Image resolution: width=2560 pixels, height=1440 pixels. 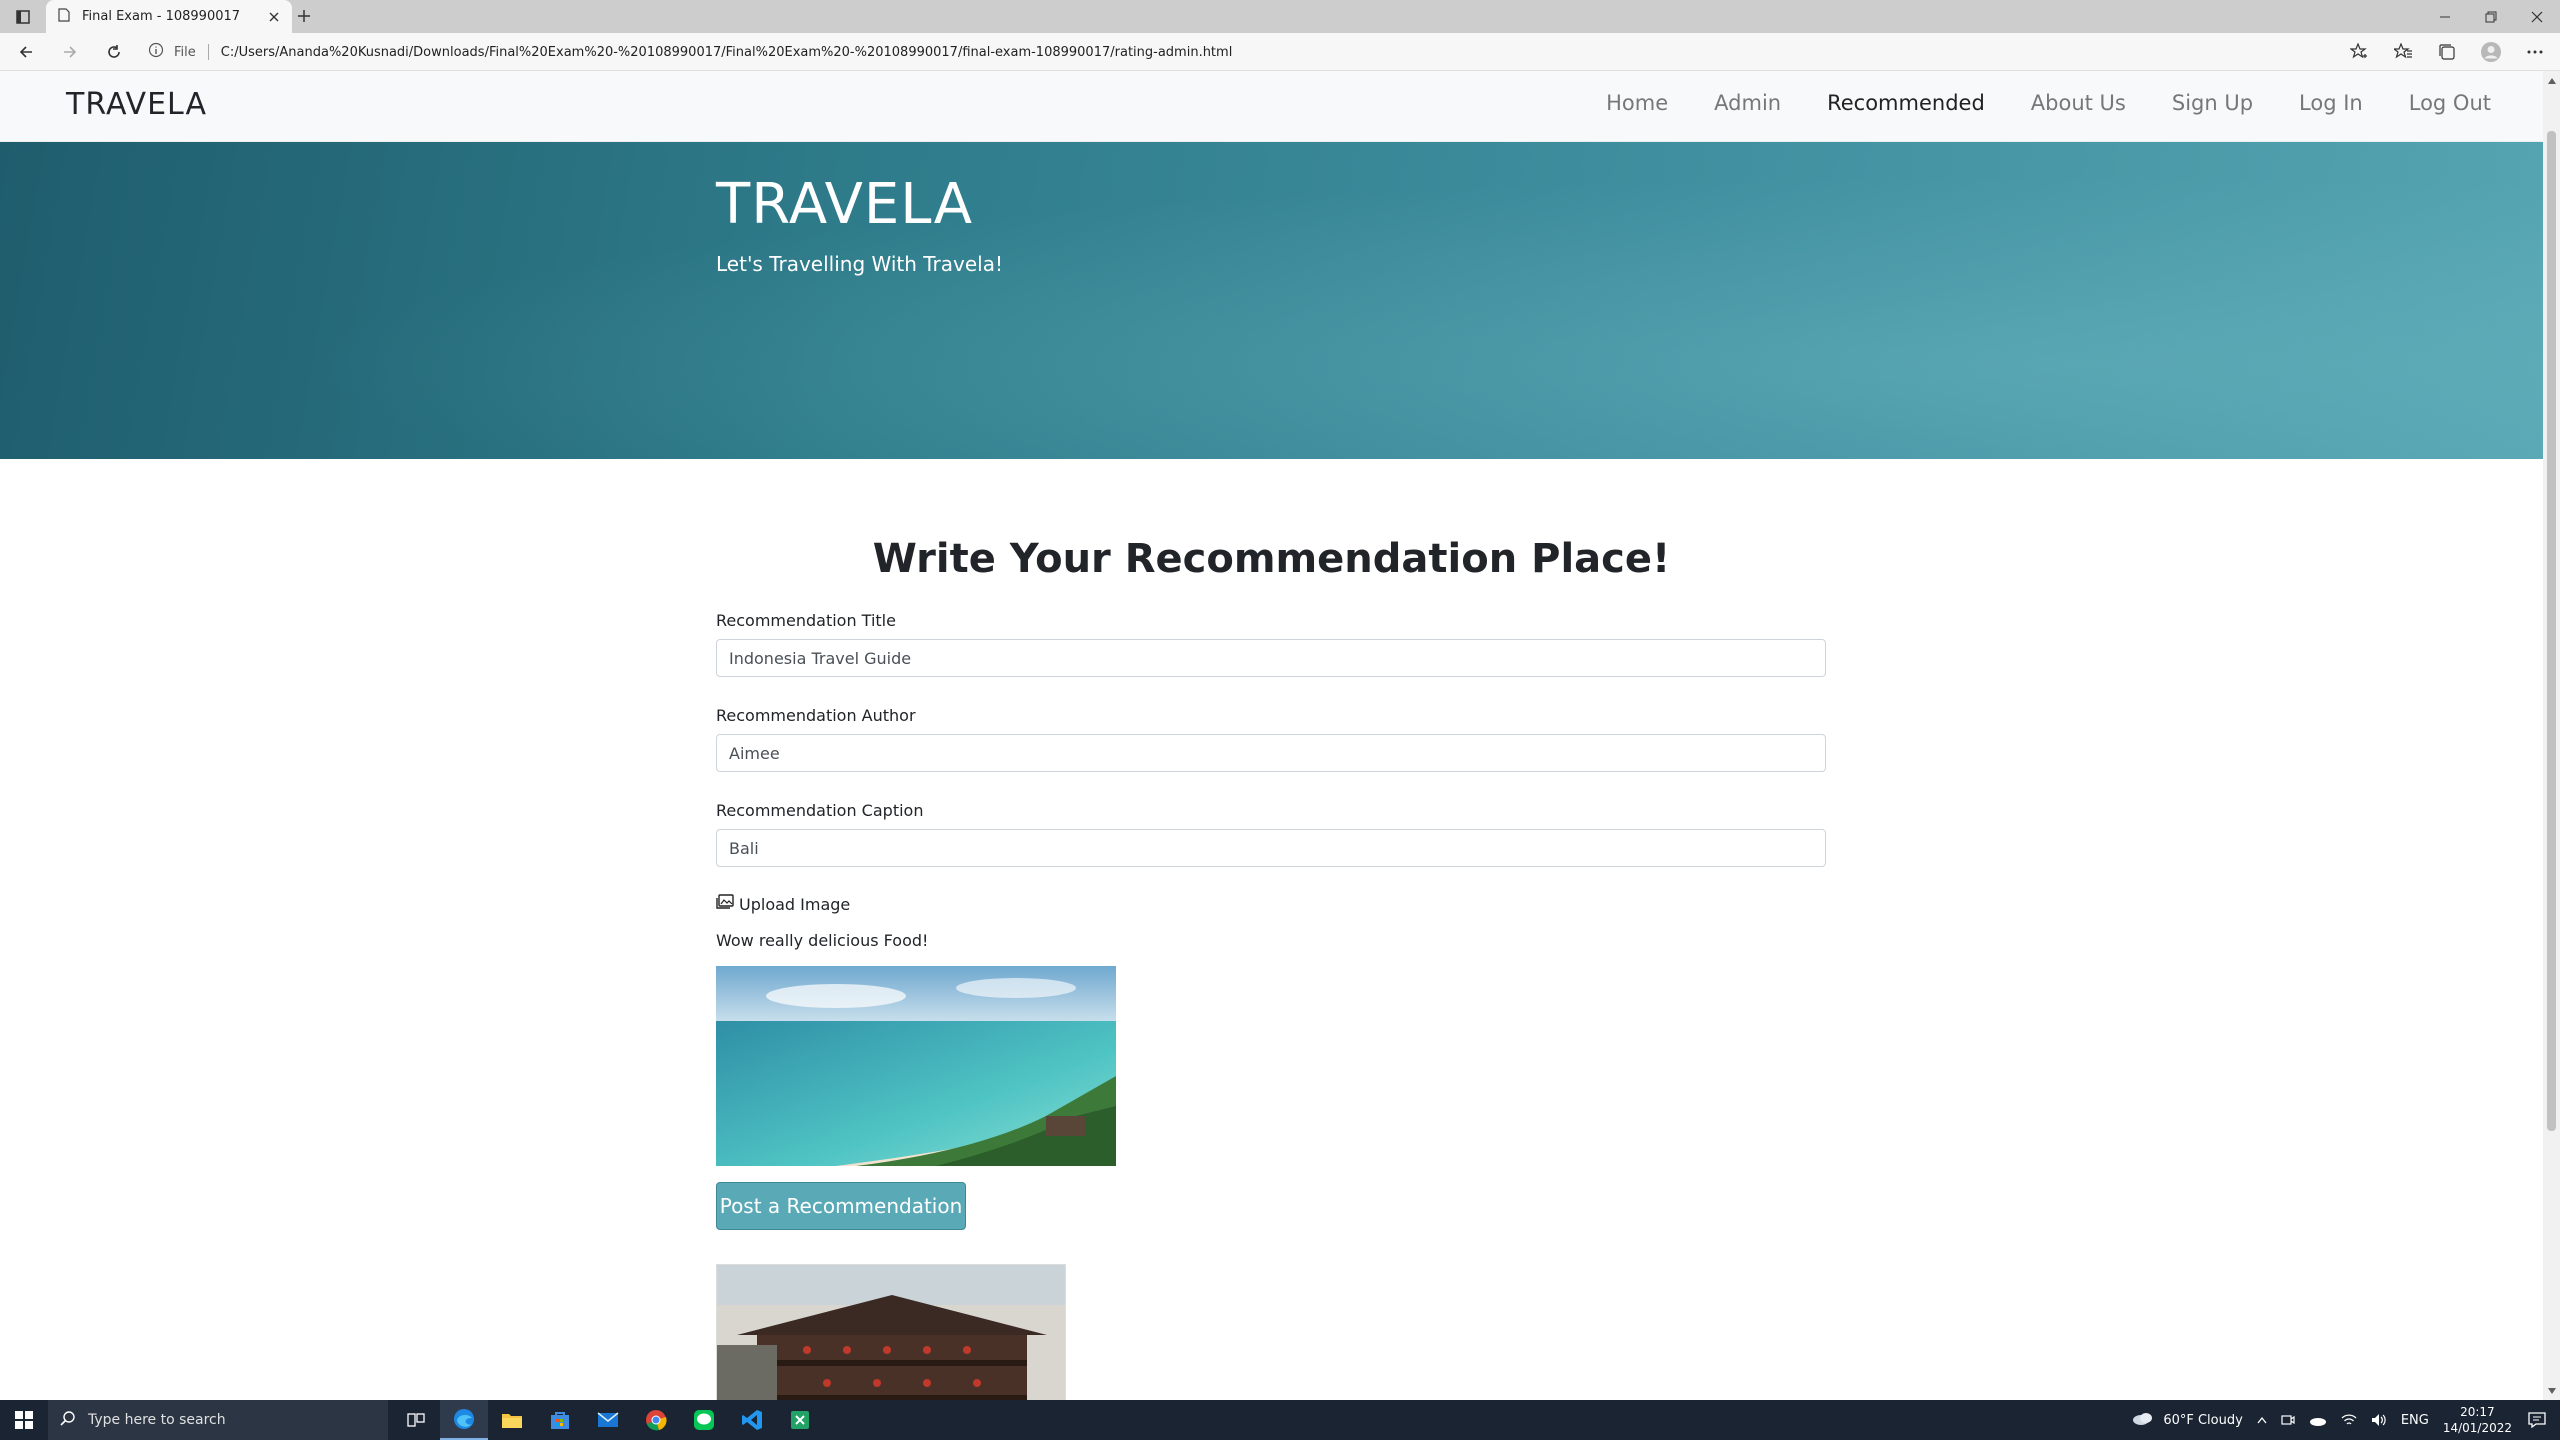 I want to click on nav-link-admin: Admin, so click(x=1747, y=103).